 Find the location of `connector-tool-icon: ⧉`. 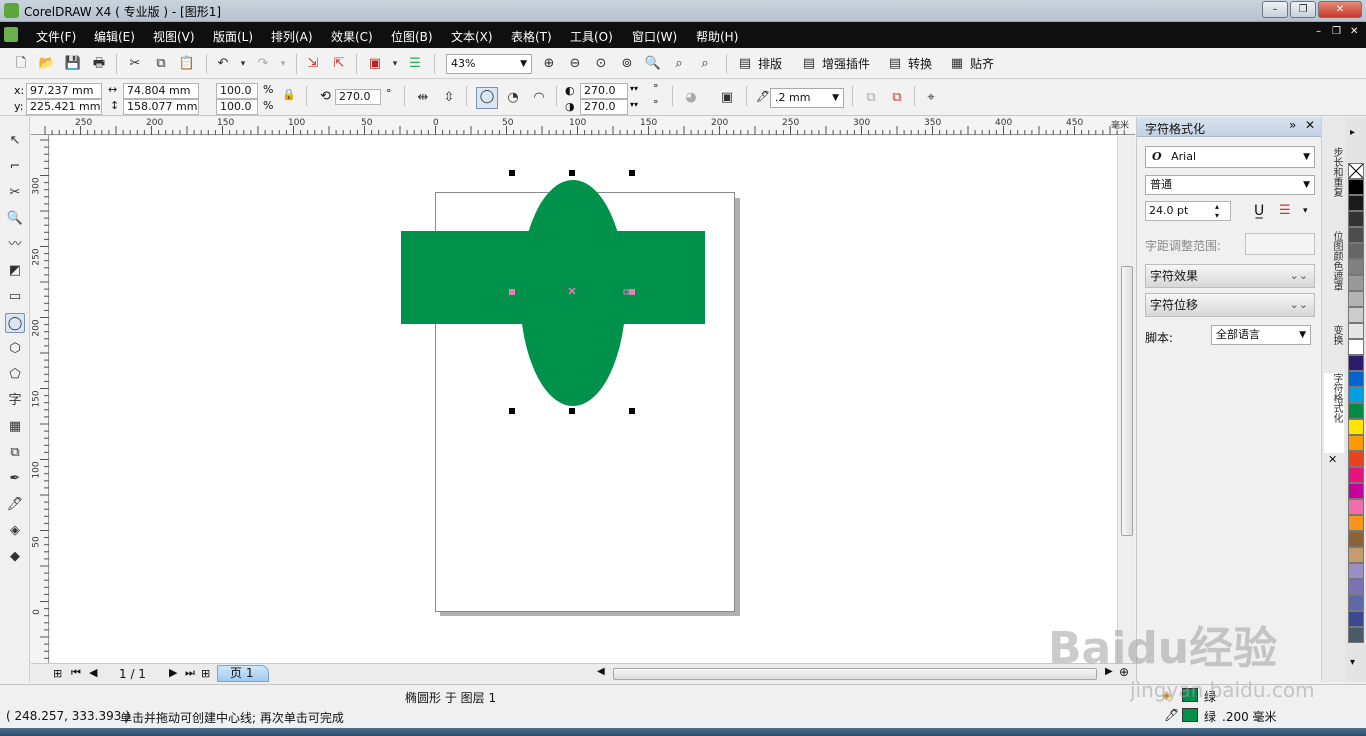

connector-tool-icon: ⧉ is located at coordinates (15, 453).